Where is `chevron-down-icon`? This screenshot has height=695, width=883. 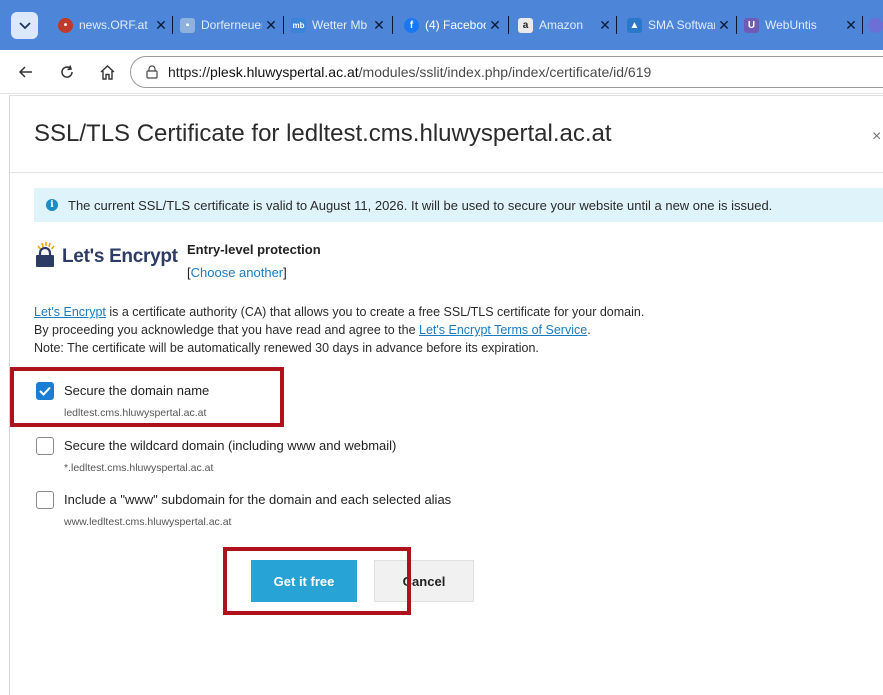
chevron-down-icon is located at coordinates (24, 25).